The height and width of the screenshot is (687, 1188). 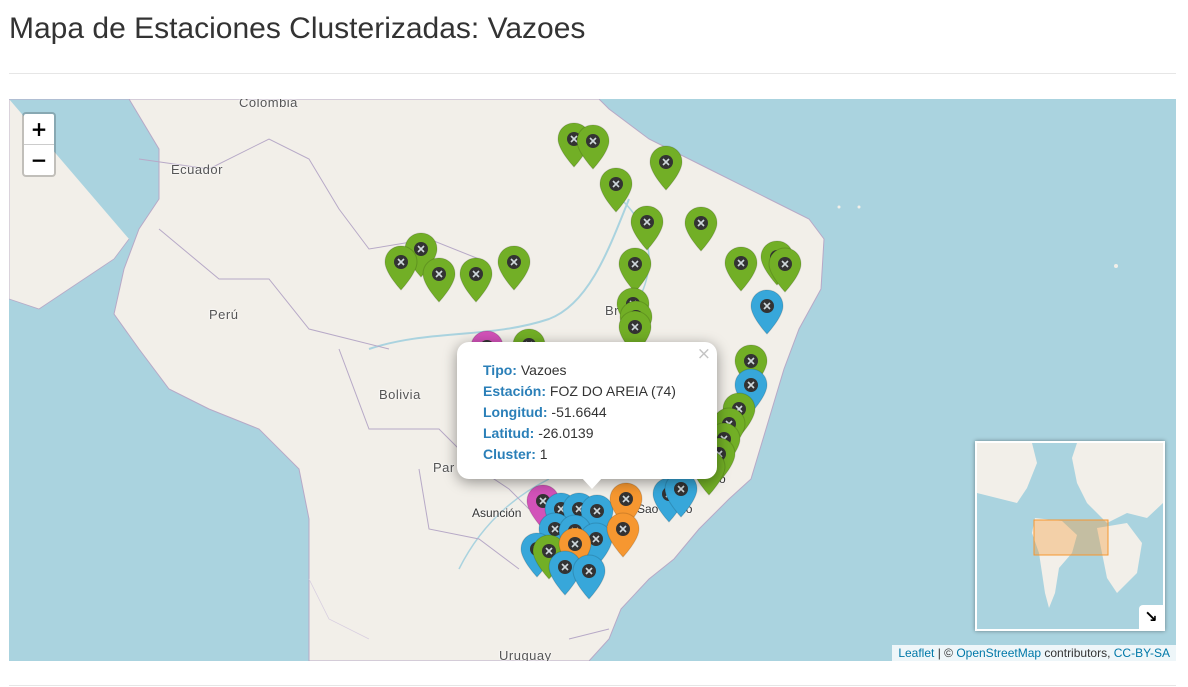 What do you see at coordinates (916, 653) in the screenshot?
I see `leaflet-link: Leaflet` at bounding box center [916, 653].